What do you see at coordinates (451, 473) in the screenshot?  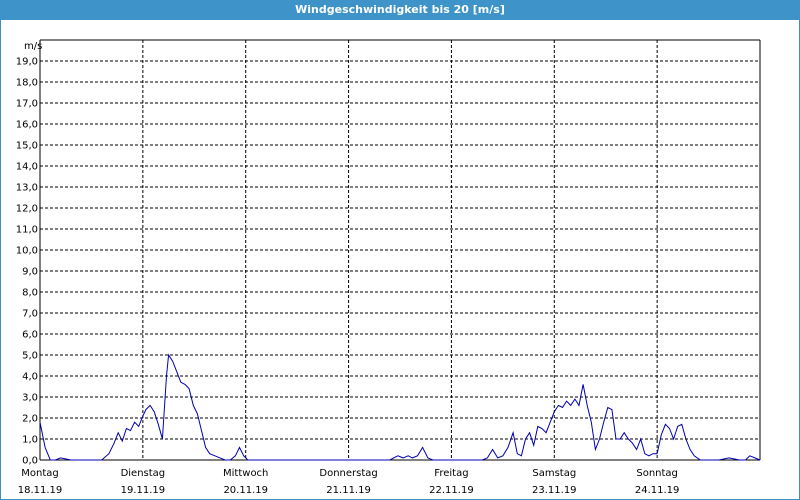 I see `day-name-label: Freitag` at bounding box center [451, 473].